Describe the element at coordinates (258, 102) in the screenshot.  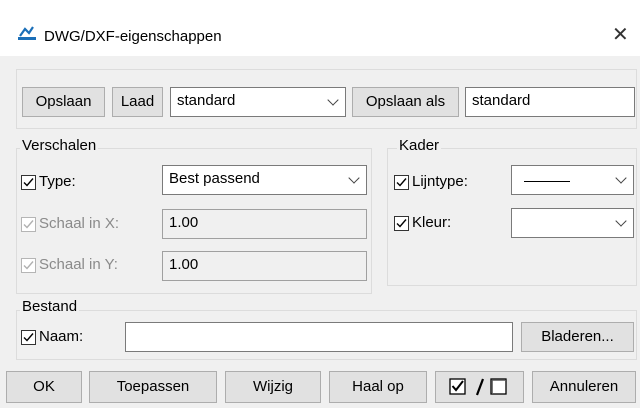
I see `preset-select: standard` at that location.